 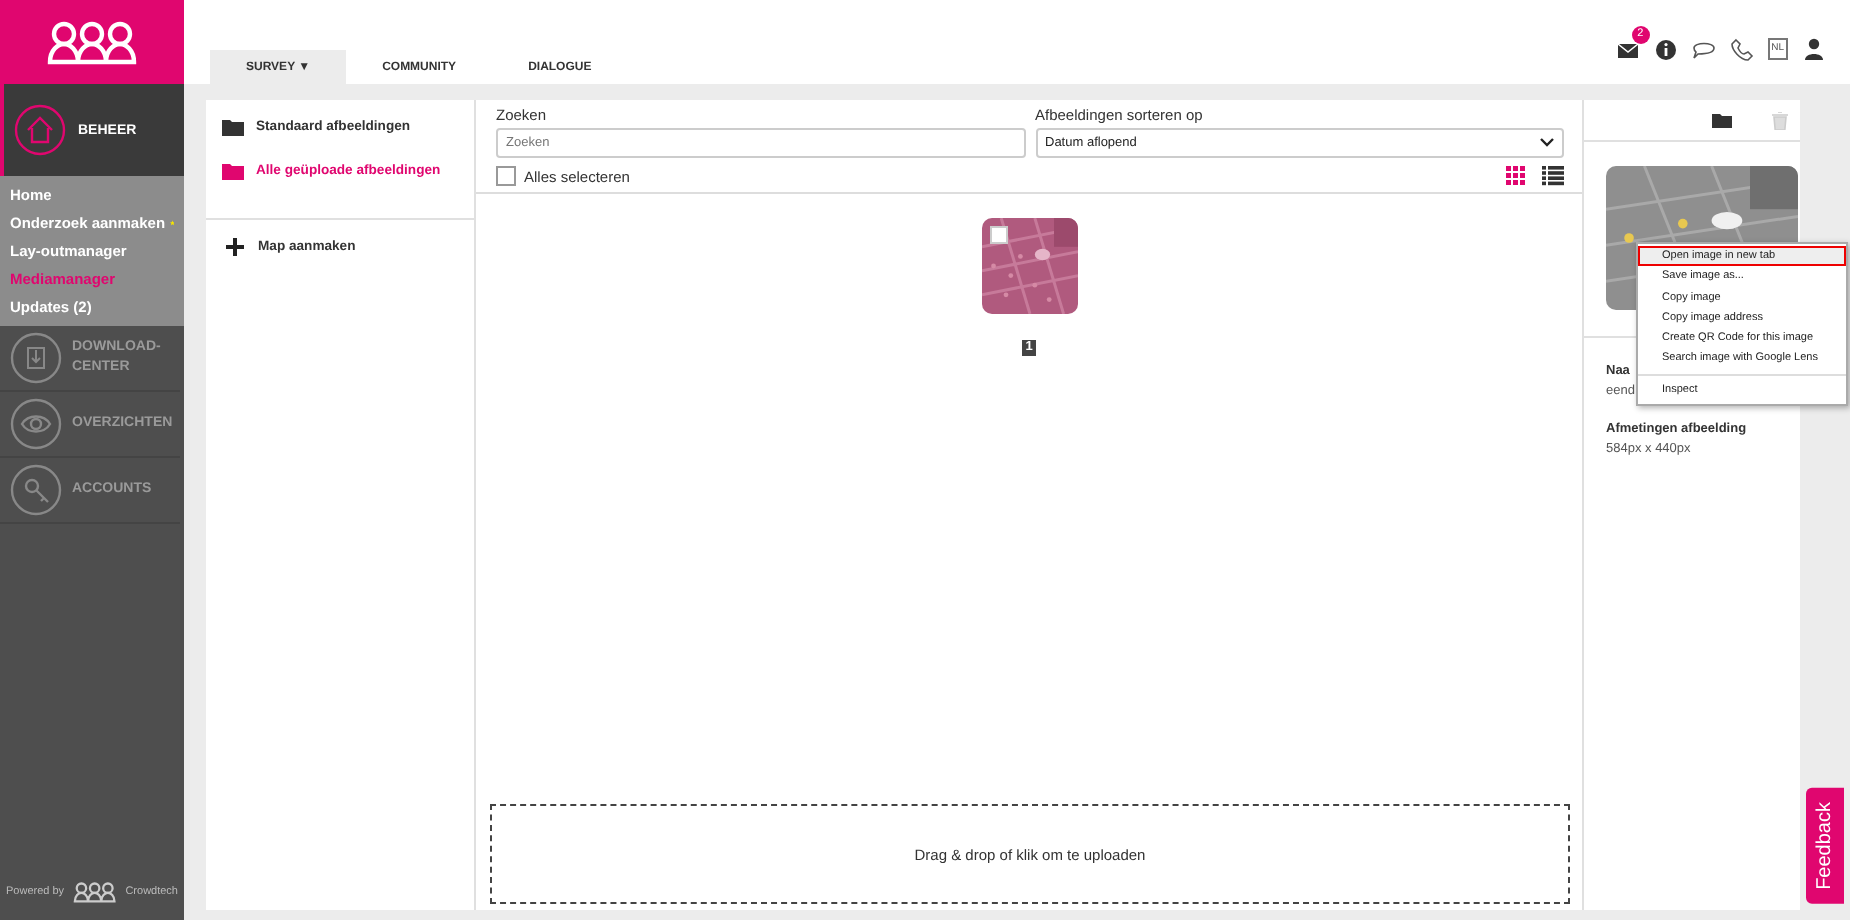 I want to click on user-icon, so click(x=1814, y=48).